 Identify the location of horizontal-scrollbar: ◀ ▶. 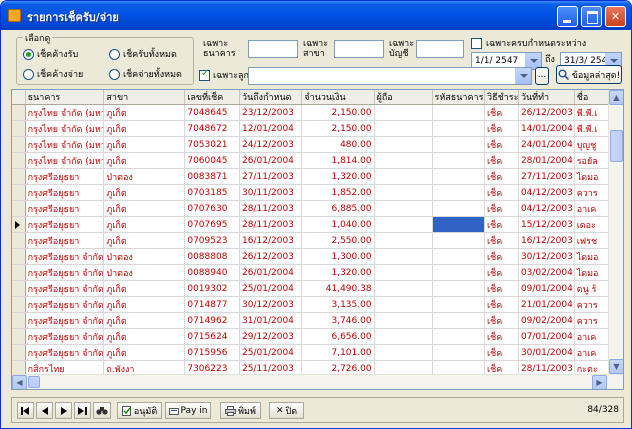
(317, 381).